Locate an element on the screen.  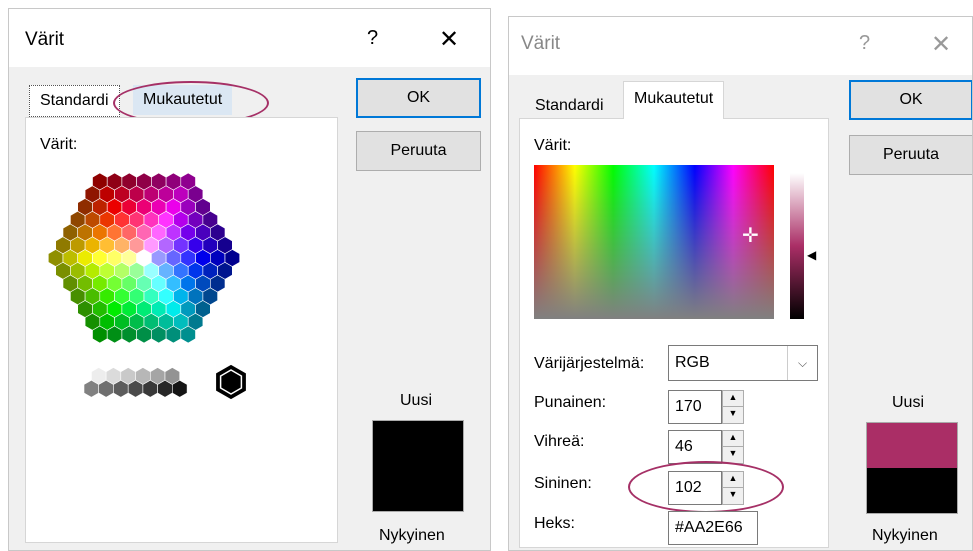
red-stepper: ▲ ▼ is located at coordinates (733, 407).